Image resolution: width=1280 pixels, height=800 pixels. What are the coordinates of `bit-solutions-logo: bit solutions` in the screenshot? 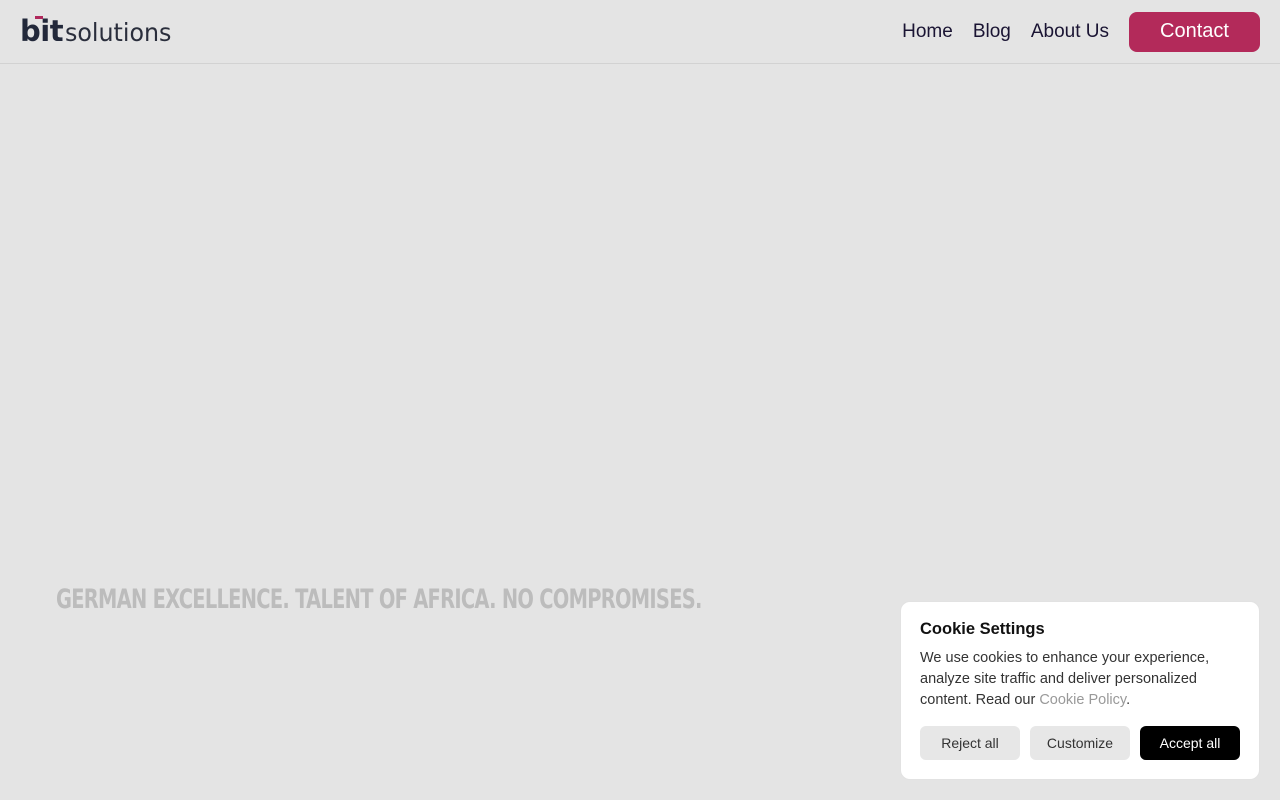 It's located at (98, 31).